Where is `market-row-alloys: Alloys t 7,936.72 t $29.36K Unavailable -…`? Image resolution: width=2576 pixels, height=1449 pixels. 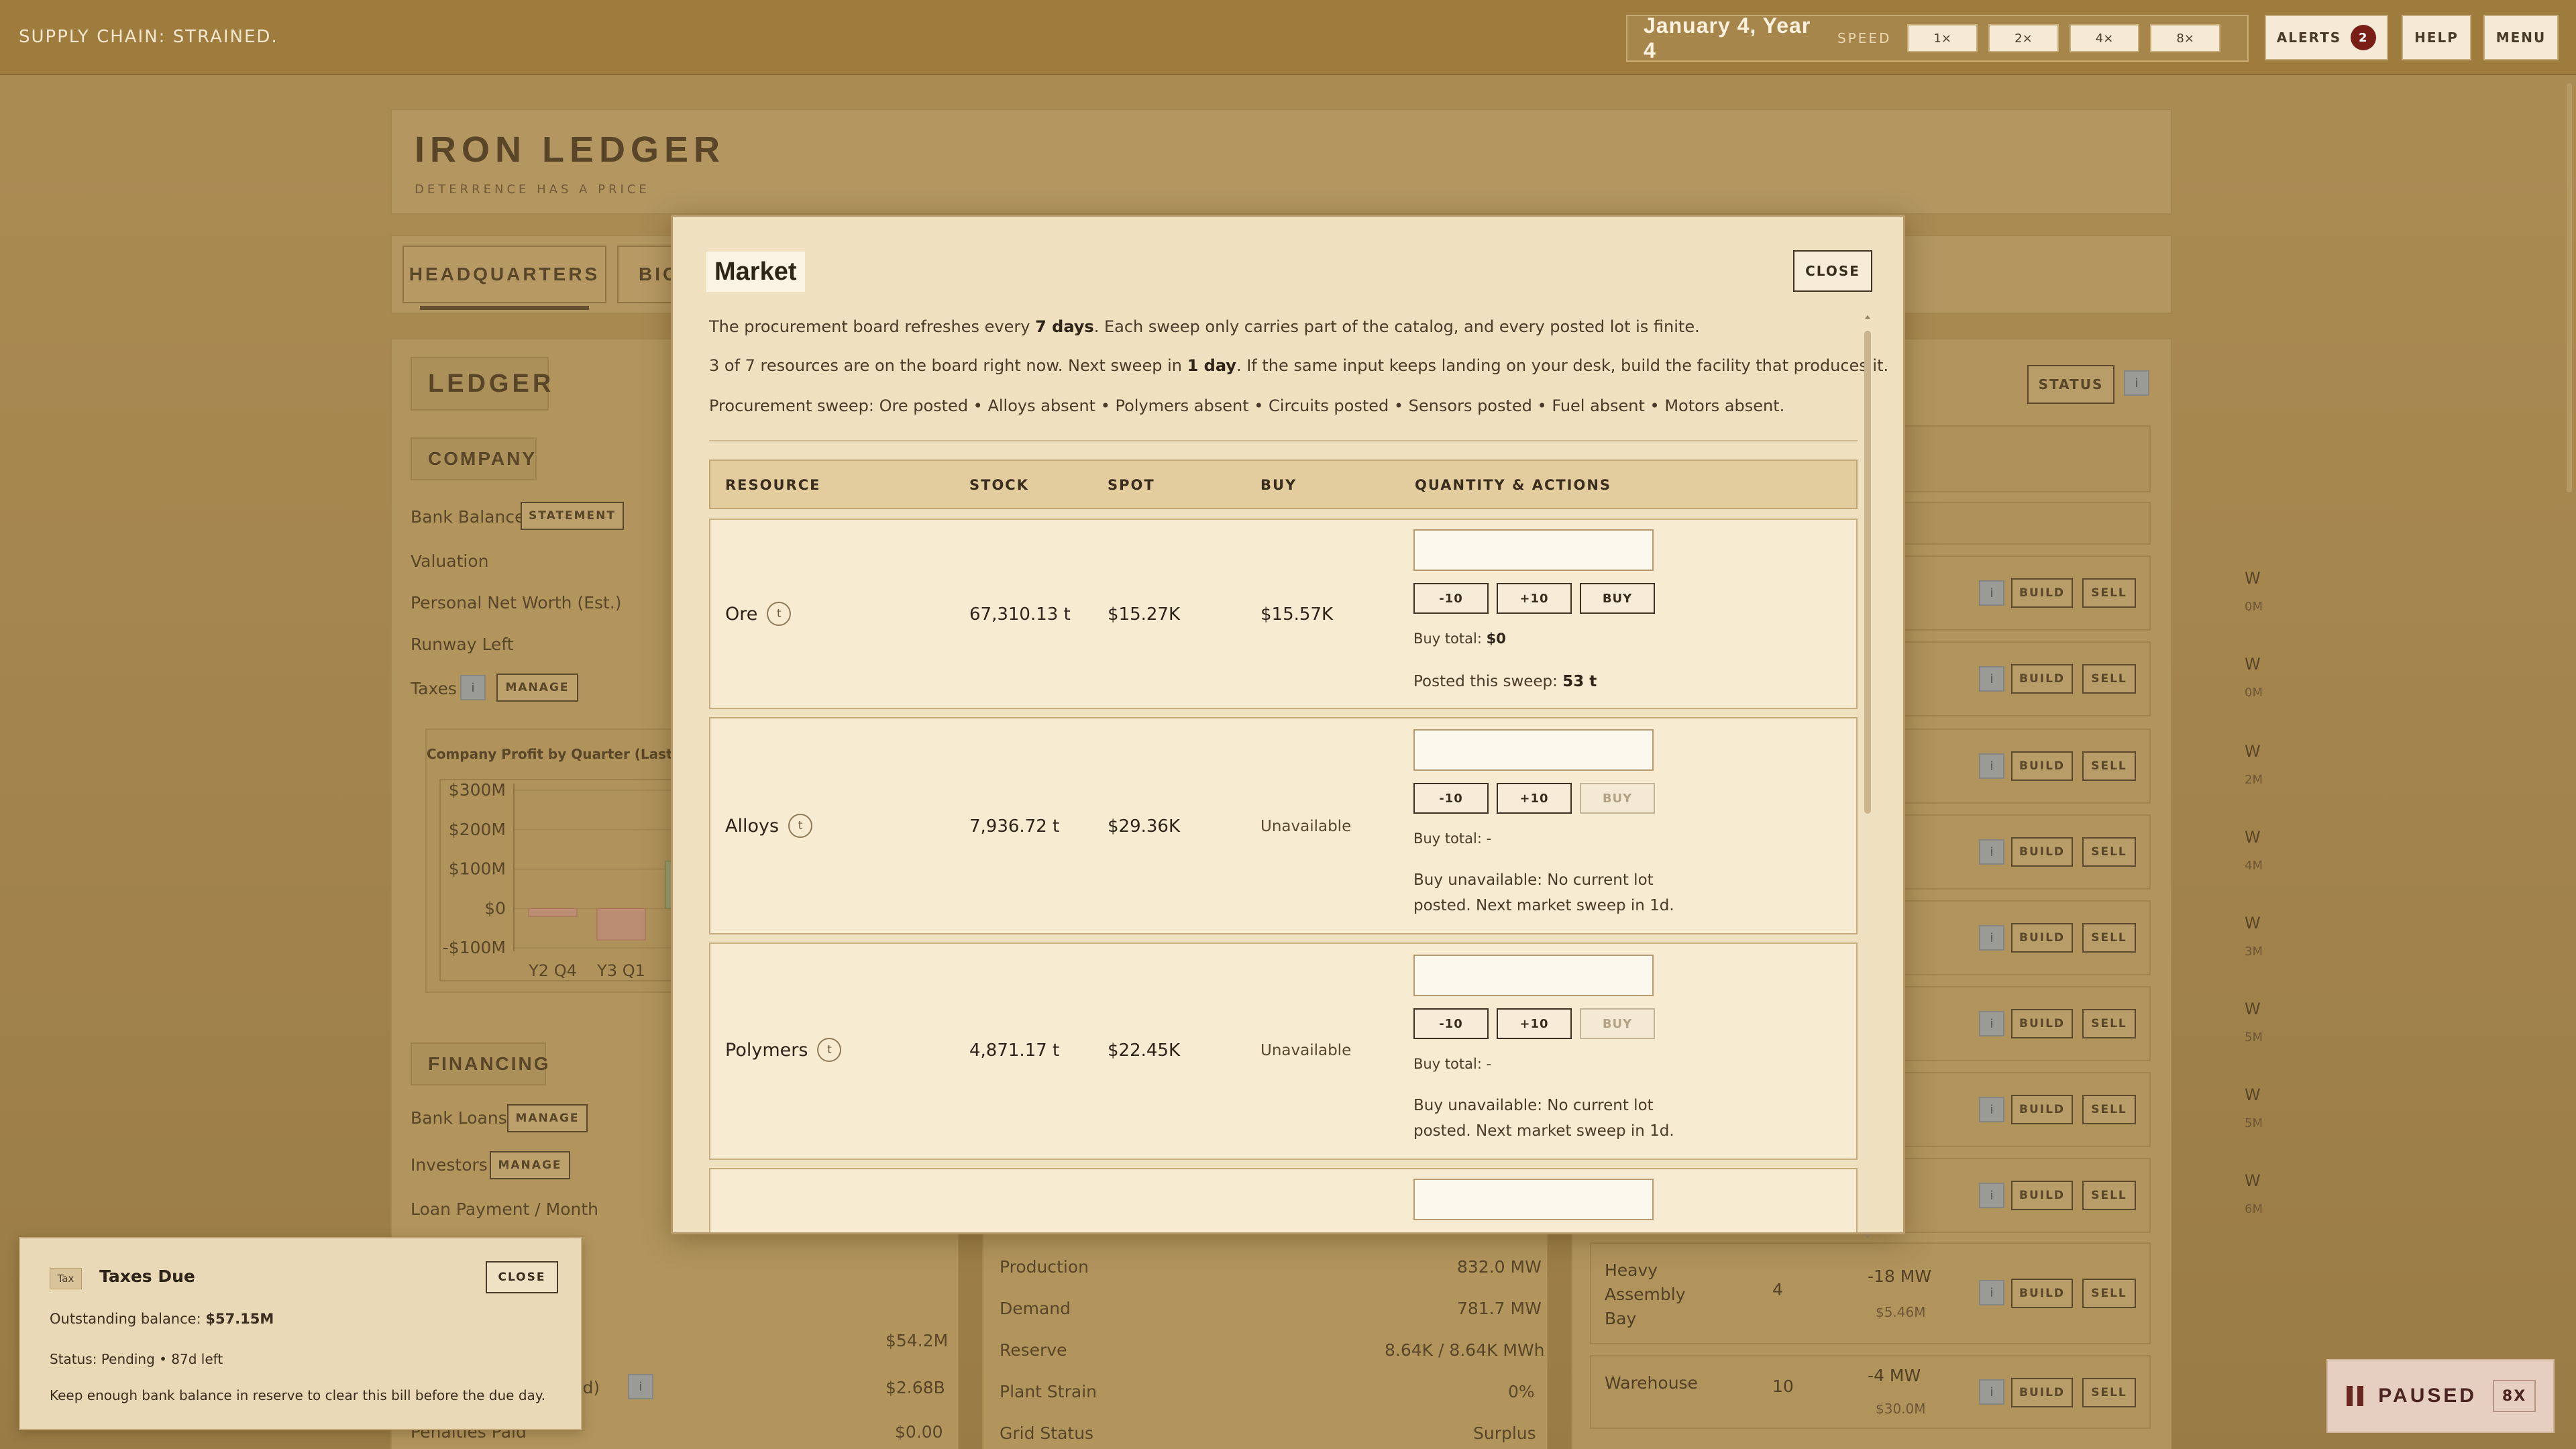
market-row-alloys: Alloys t 7,936.72 t $29.36K Unavailable -… is located at coordinates (1283, 825).